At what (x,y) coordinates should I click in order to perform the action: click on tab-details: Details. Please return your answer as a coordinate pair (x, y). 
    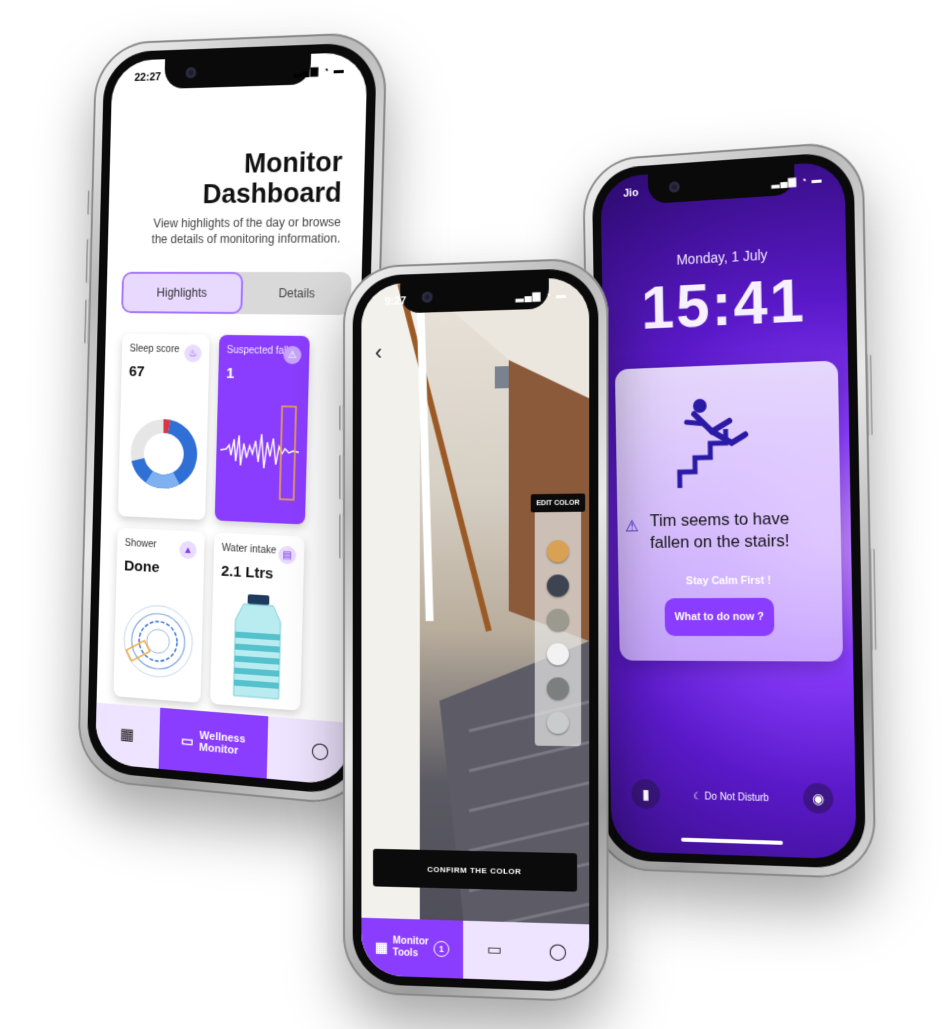
    Looking at the image, I should click on (297, 293).